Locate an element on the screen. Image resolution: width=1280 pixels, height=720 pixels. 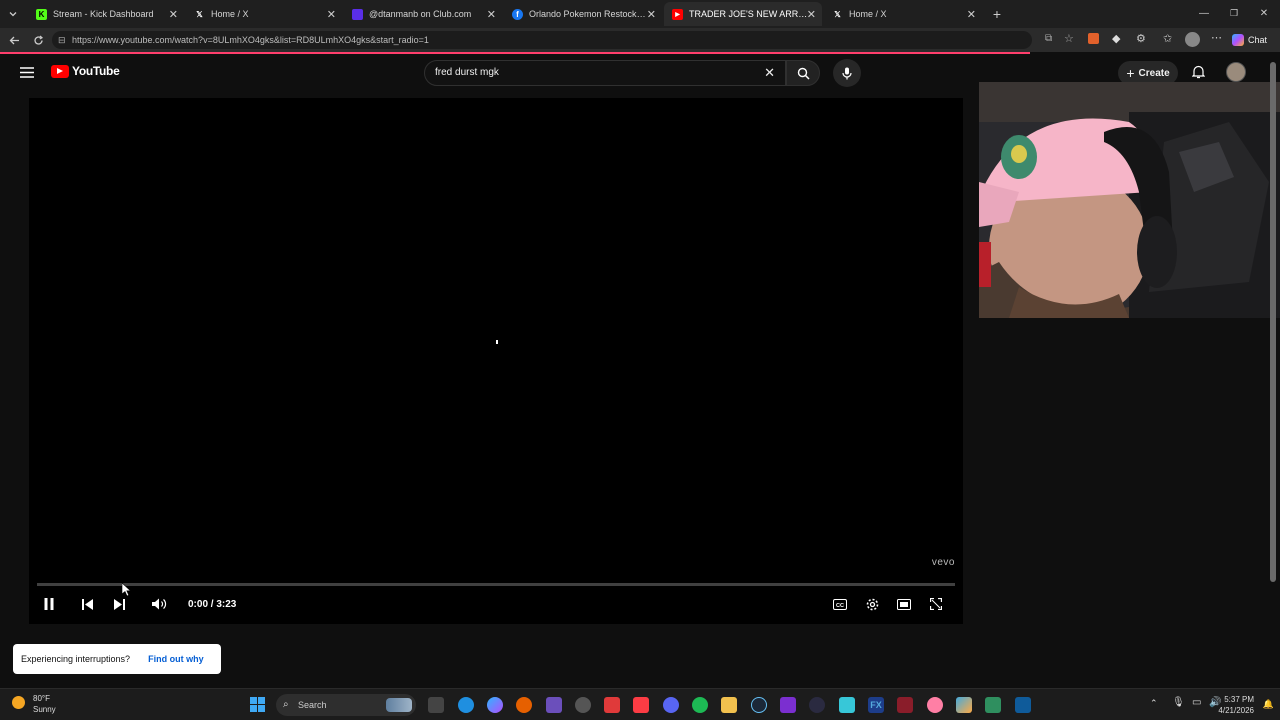
reload-button is located at coordinates (38, 40).